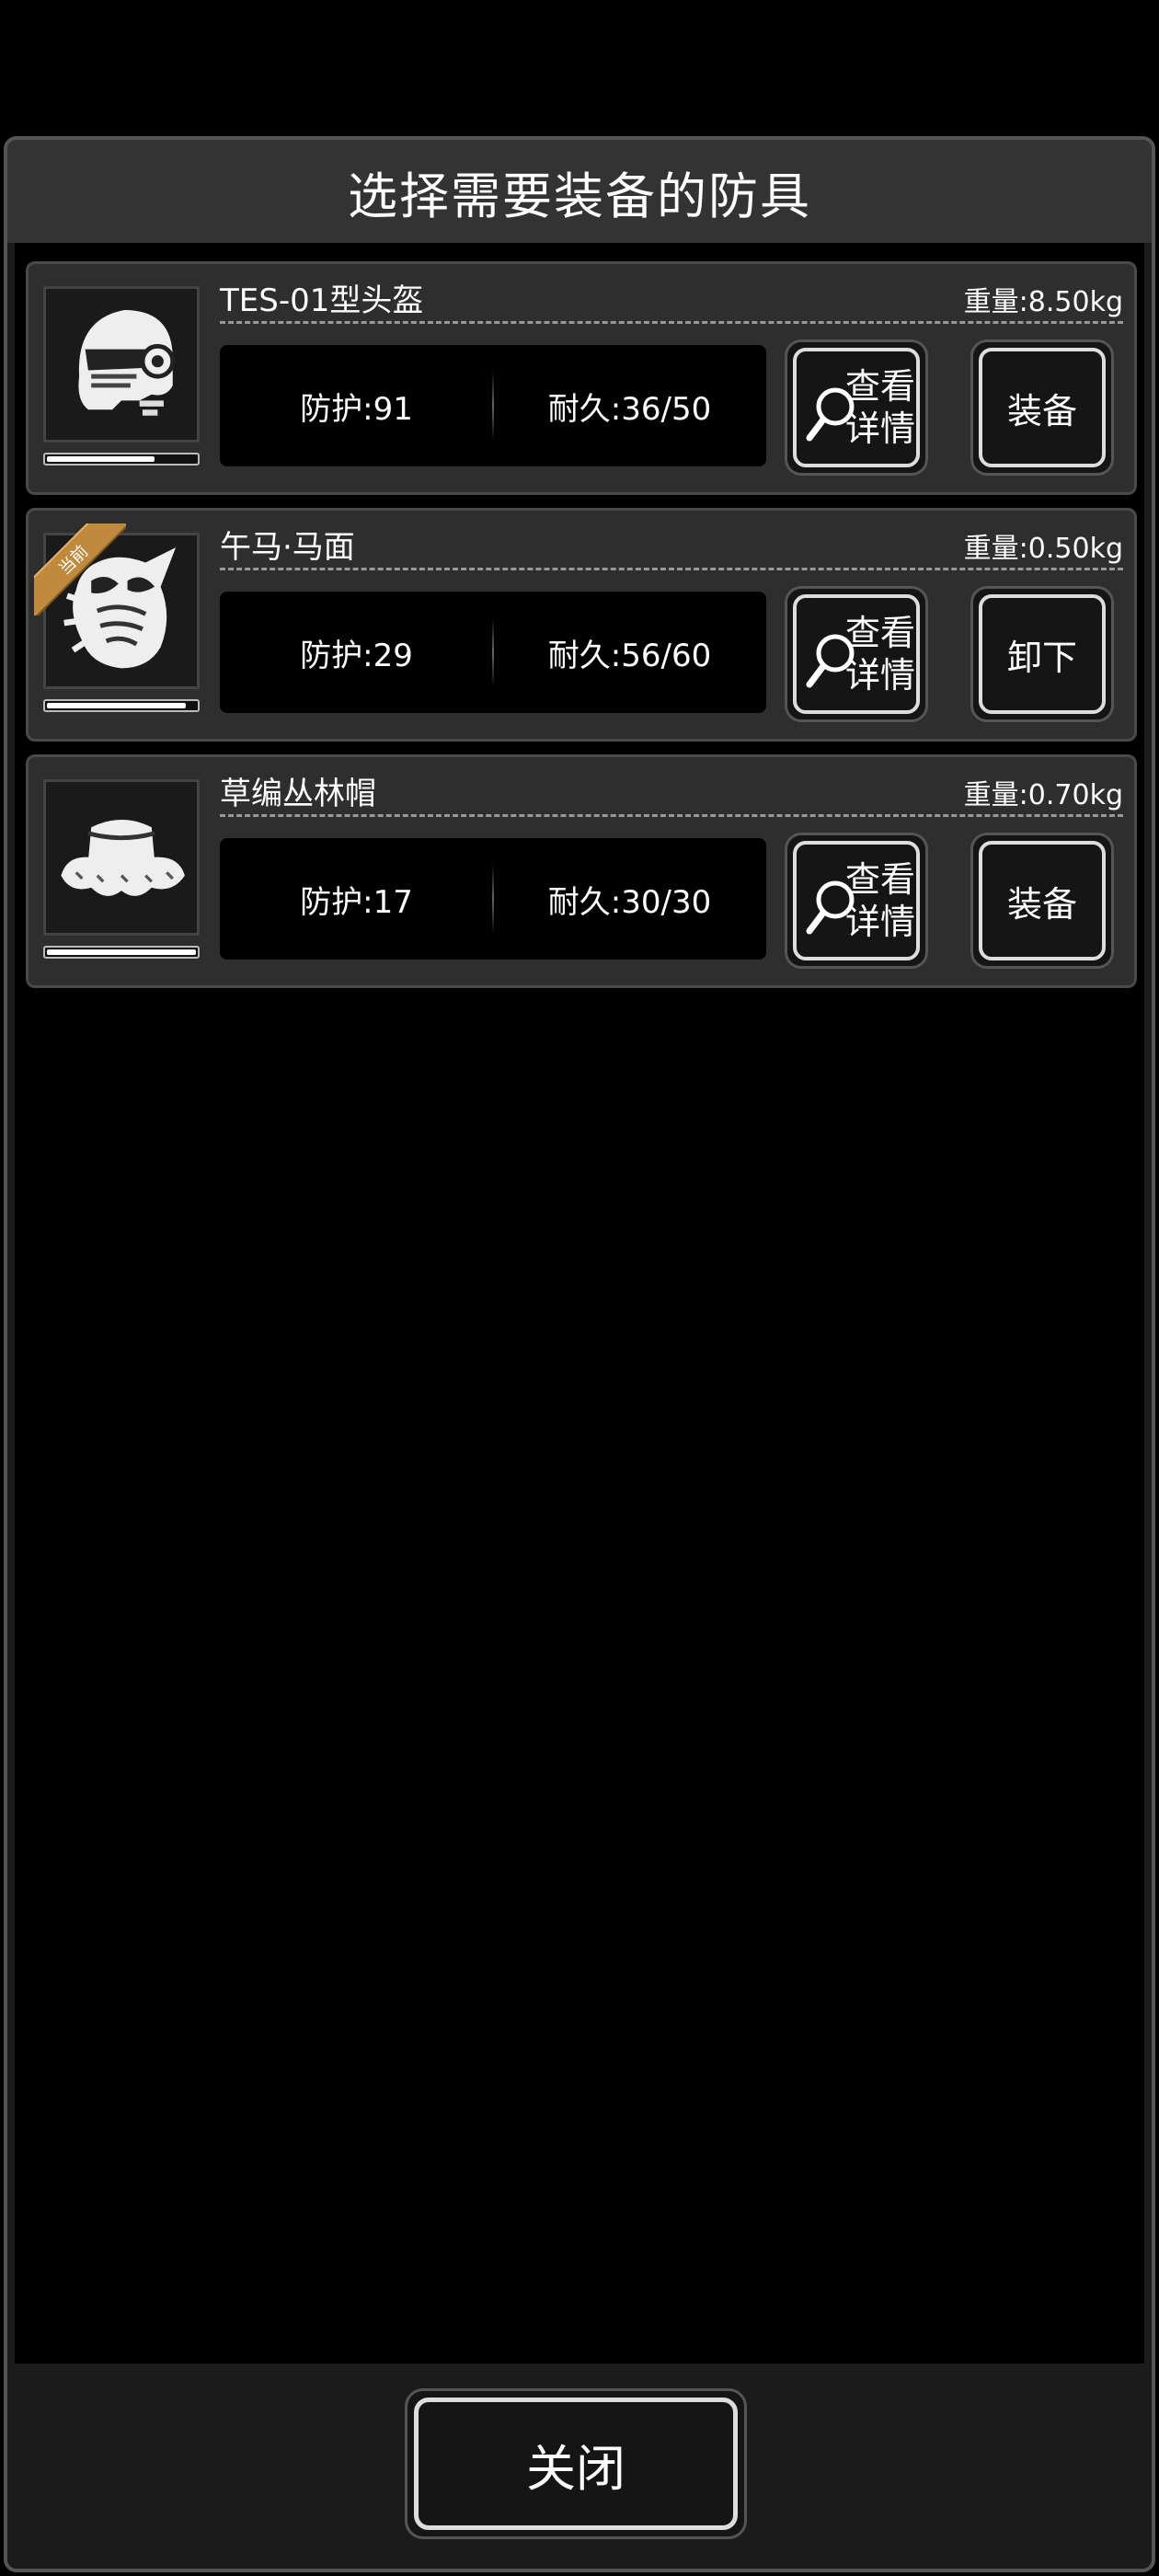  What do you see at coordinates (298, 794) in the screenshot?
I see `item-name: 草编丛林帽` at bounding box center [298, 794].